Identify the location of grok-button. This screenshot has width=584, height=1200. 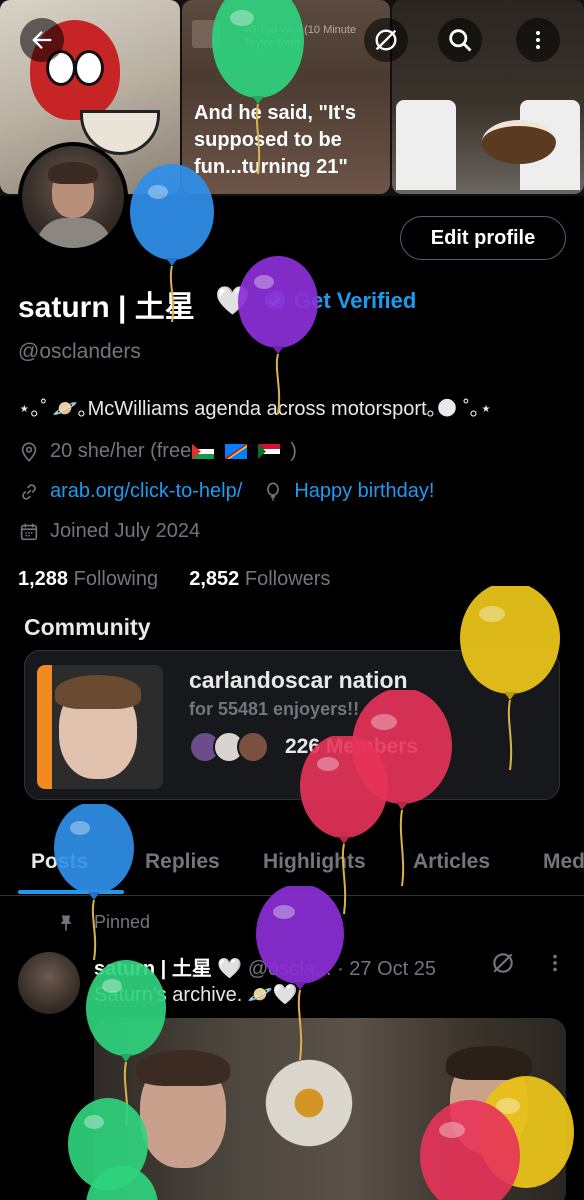
(386, 40).